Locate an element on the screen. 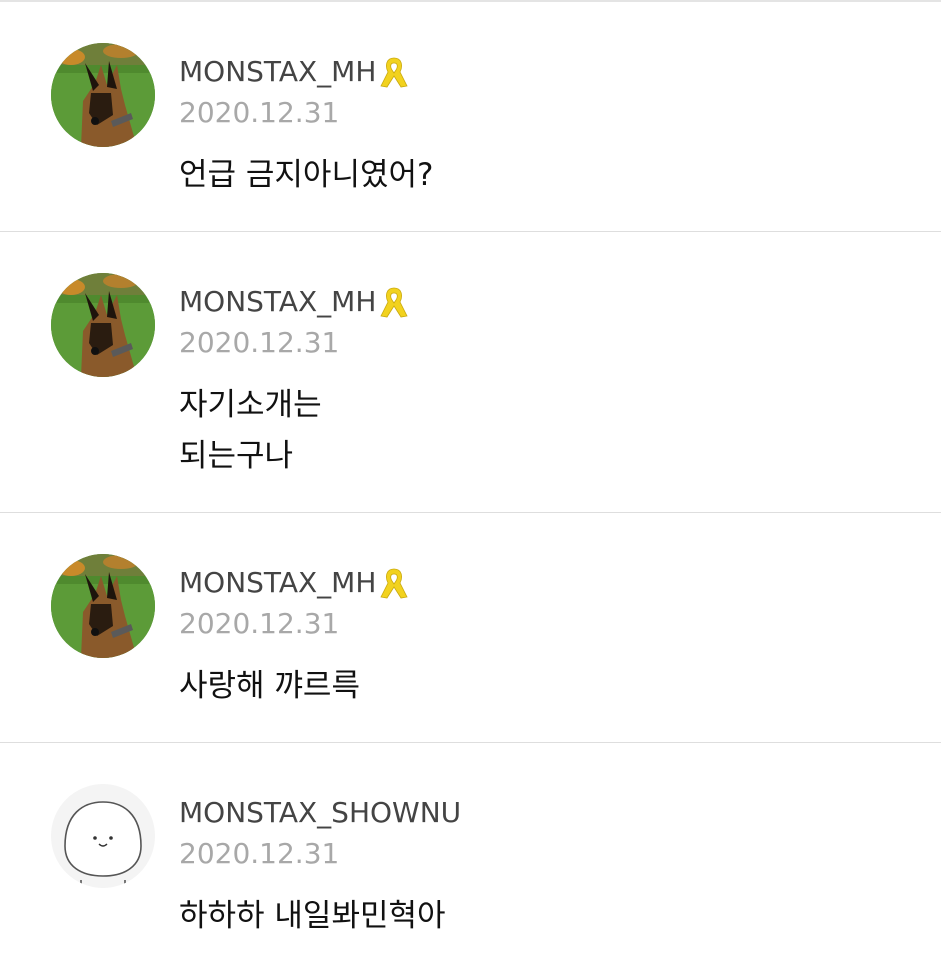  comment-text-line: 언급 금지아니였어? is located at coordinates (306, 175).